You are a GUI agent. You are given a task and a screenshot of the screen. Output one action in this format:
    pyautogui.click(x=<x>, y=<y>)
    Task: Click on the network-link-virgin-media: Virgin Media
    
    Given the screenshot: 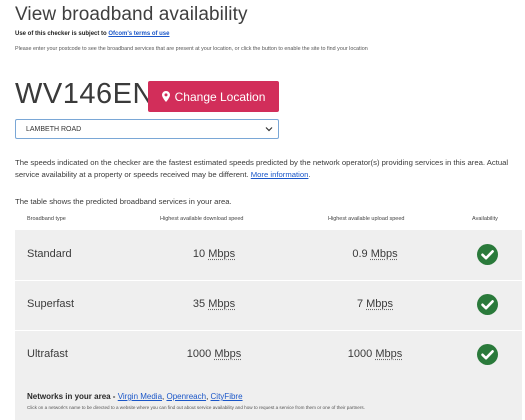 What is the action you would take?
    pyautogui.click(x=140, y=396)
    